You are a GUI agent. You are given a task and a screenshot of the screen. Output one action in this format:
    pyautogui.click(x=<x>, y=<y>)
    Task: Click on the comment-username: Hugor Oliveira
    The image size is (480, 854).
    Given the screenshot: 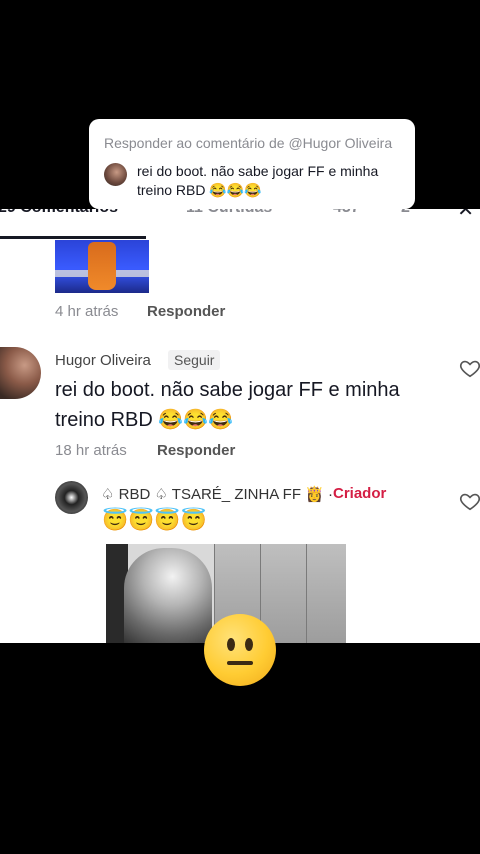 What is the action you would take?
    pyautogui.click(x=103, y=360)
    